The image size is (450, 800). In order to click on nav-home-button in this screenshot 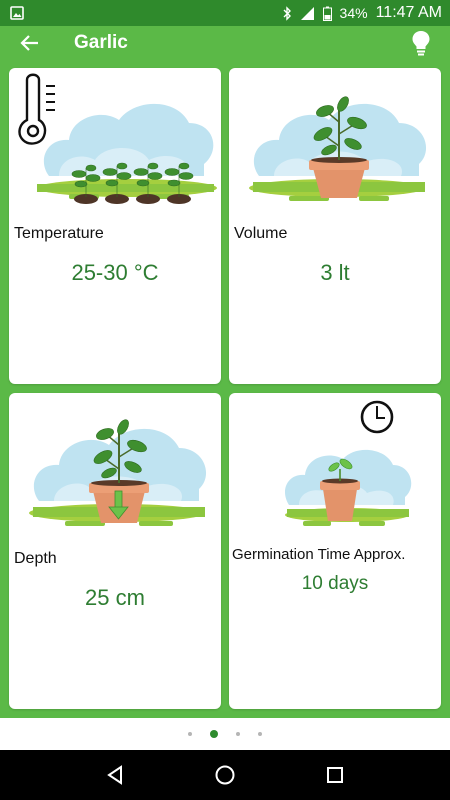, I will do `click(225, 775)`.